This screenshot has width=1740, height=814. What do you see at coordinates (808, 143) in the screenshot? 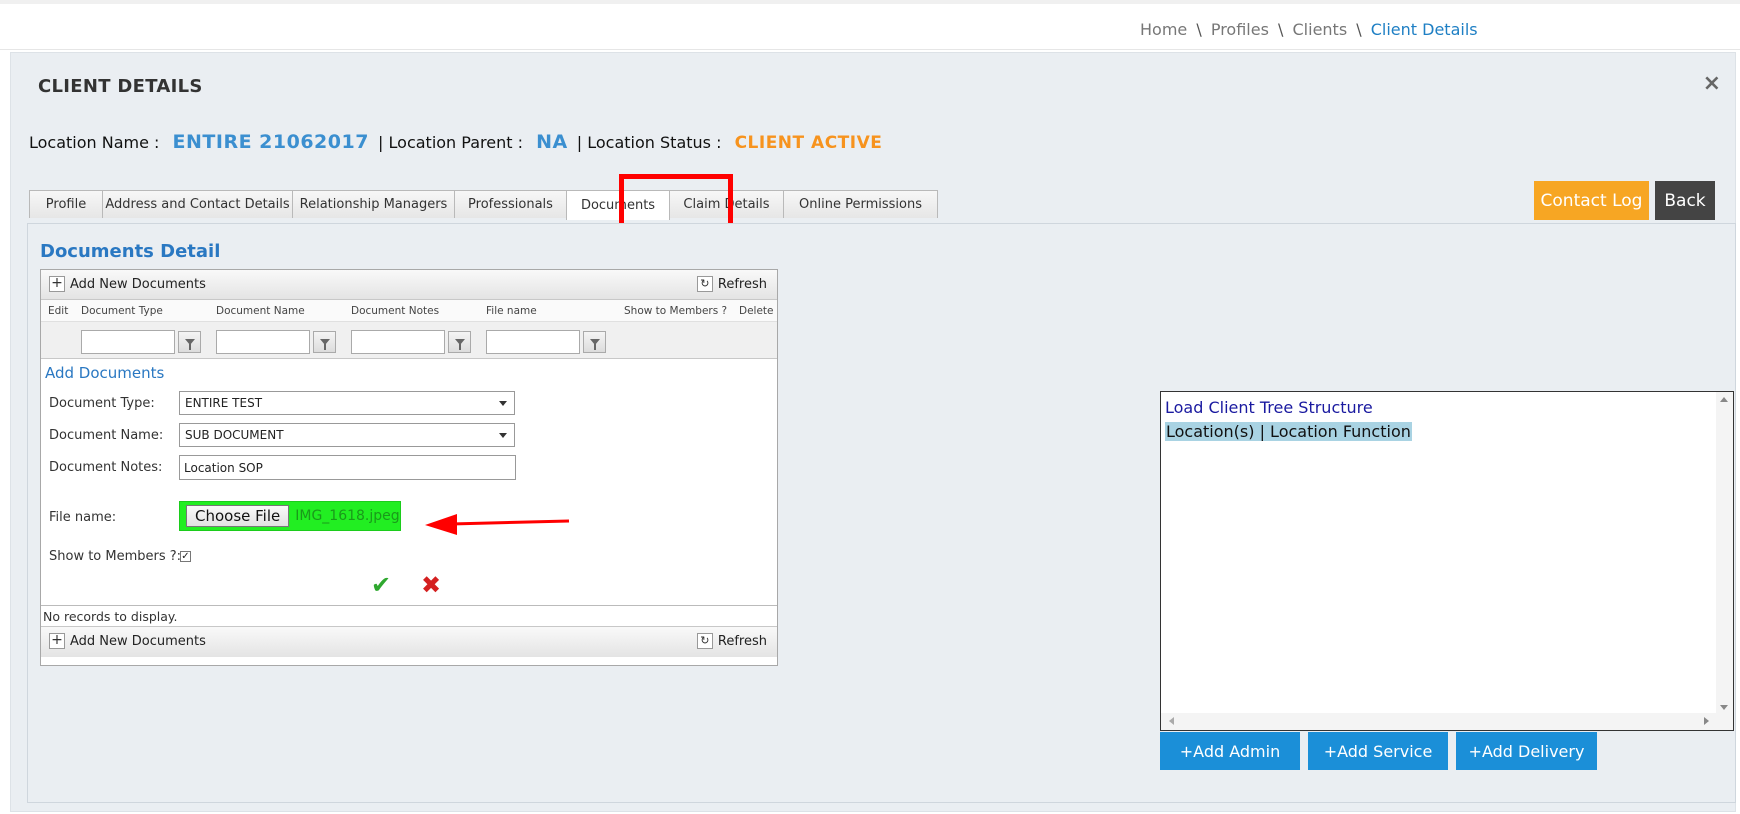
I see `location-status-value: CLIENT ACTIVE` at bounding box center [808, 143].